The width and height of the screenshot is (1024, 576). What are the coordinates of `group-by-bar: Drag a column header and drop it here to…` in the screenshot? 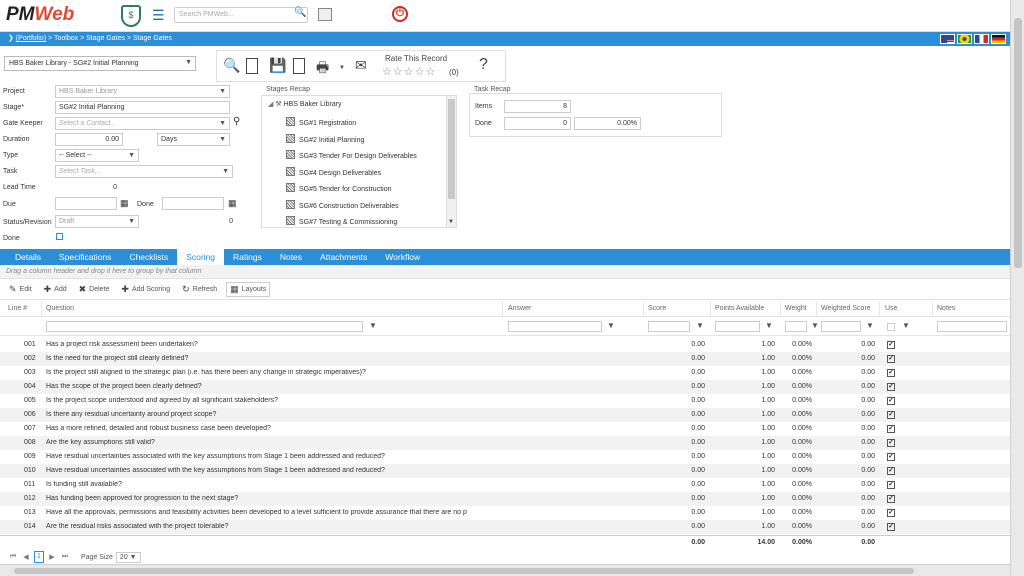 It's located at (505, 272).